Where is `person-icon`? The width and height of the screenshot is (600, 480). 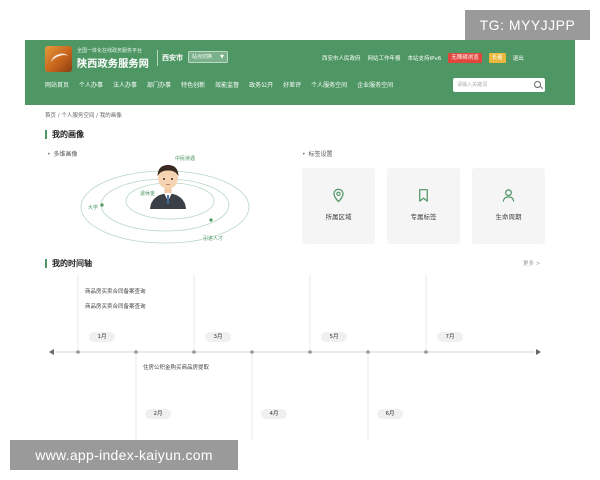 person-icon is located at coordinates (508, 195).